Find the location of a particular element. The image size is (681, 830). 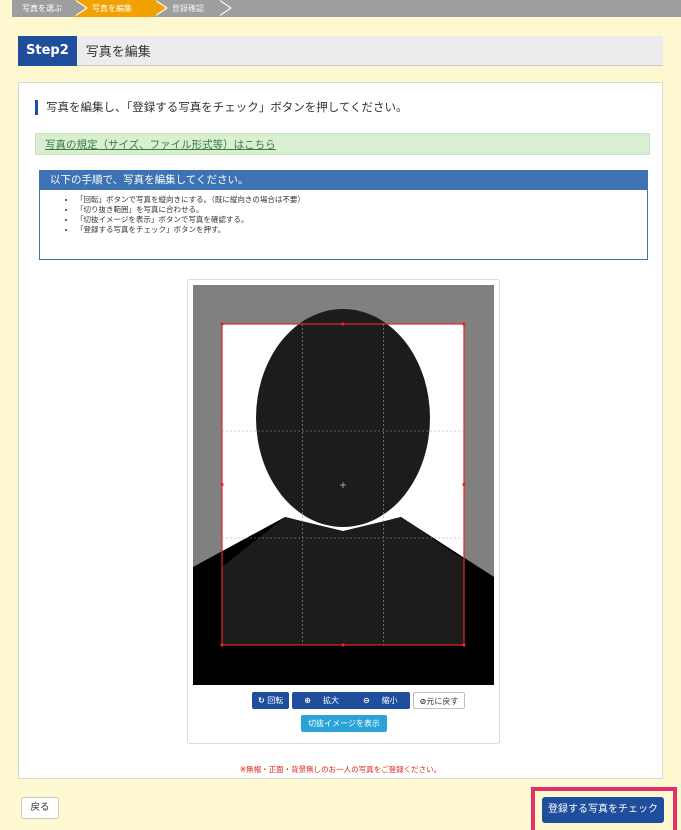

rotate-button: ↻ 回転 is located at coordinates (271, 700).